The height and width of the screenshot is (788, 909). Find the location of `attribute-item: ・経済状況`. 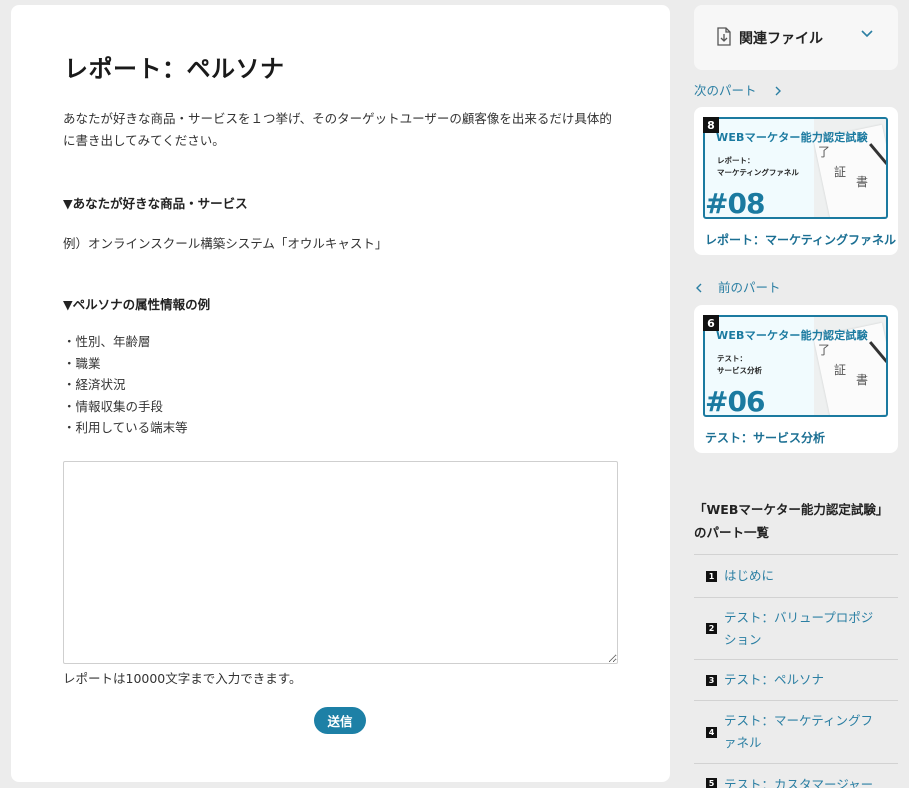

attribute-item: ・経済状況 is located at coordinates (94, 384).